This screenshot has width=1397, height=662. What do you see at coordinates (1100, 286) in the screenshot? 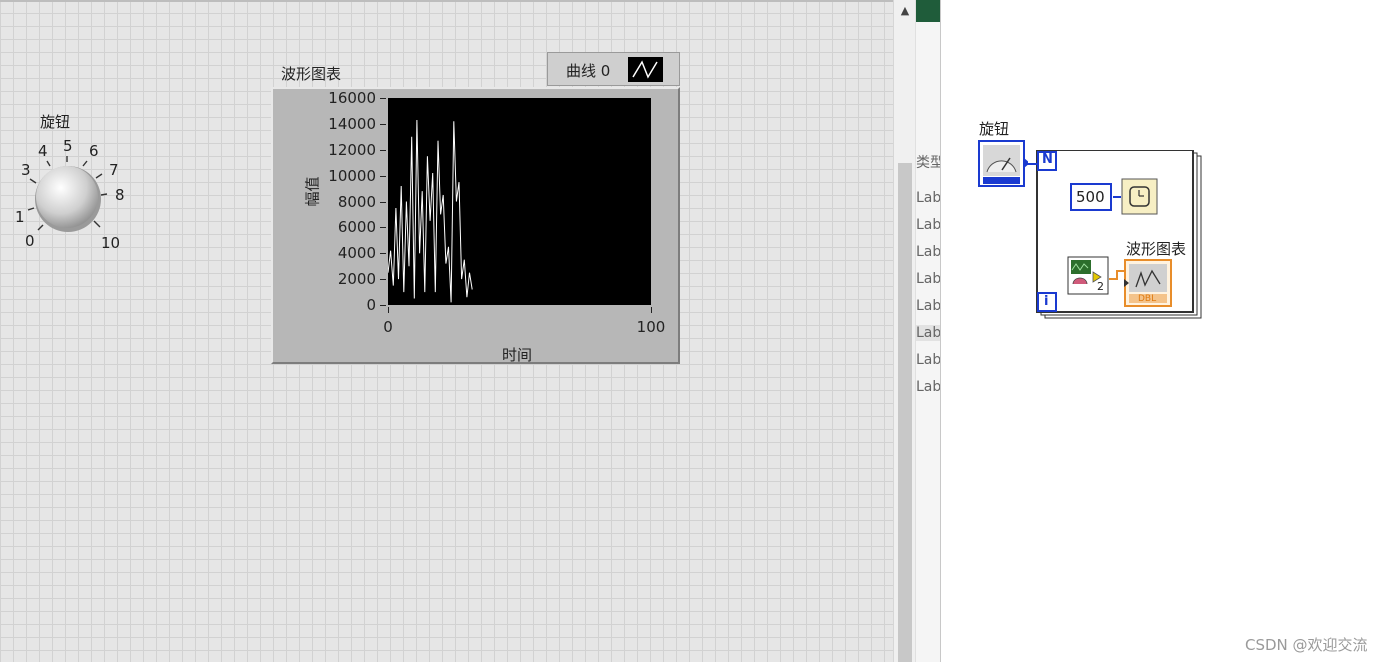
I see `index-constant: 2` at bounding box center [1100, 286].